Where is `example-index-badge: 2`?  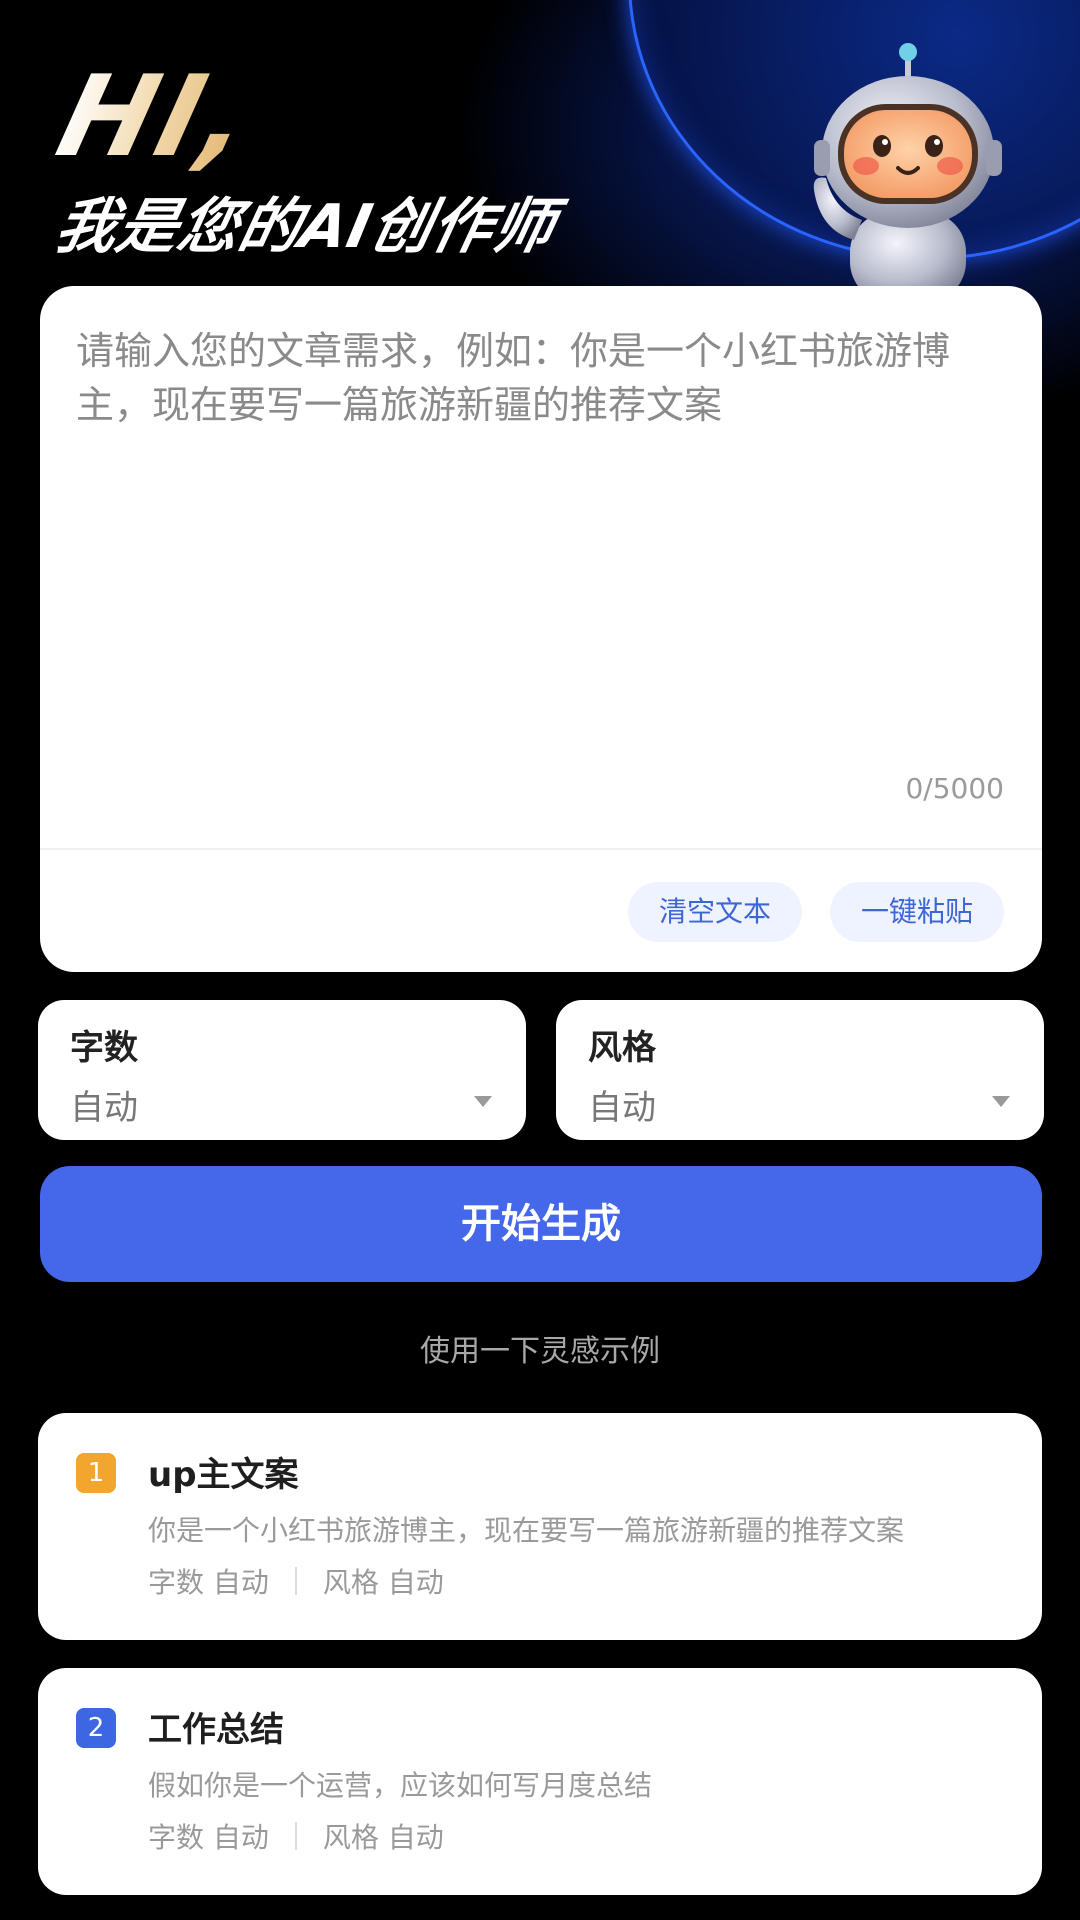
example-index-badge: 2 is located at coordinates (96, 1728).